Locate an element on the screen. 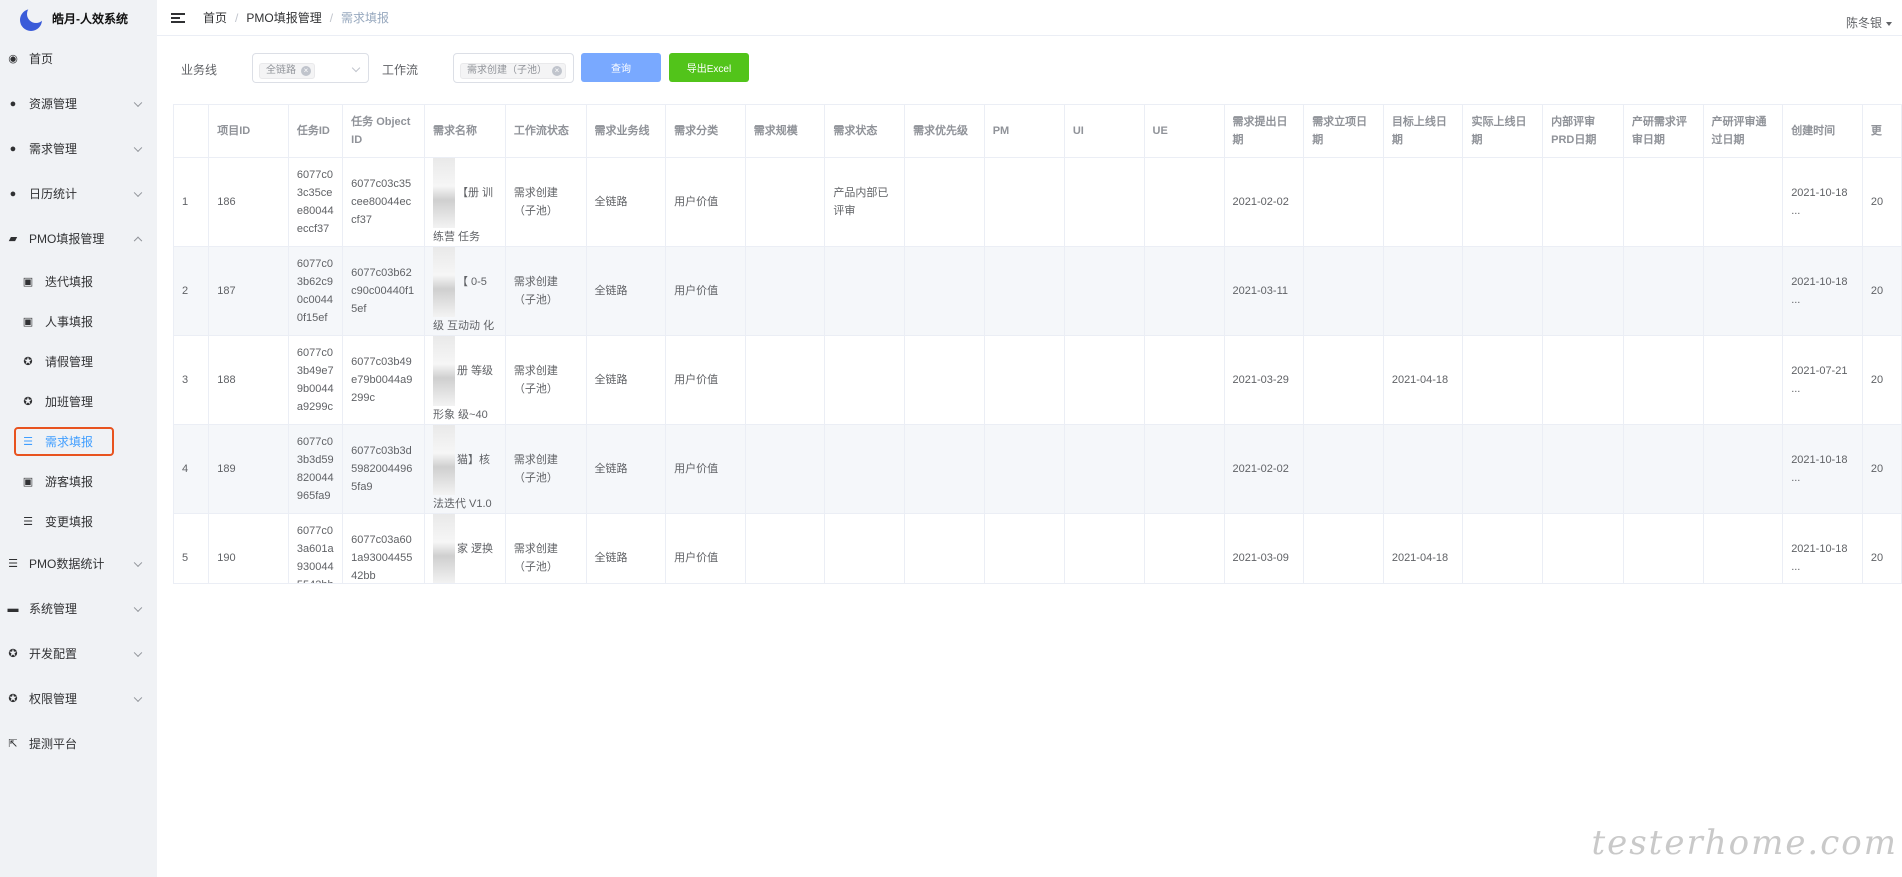  column-header: UE is located at coordinates (1184, 131).